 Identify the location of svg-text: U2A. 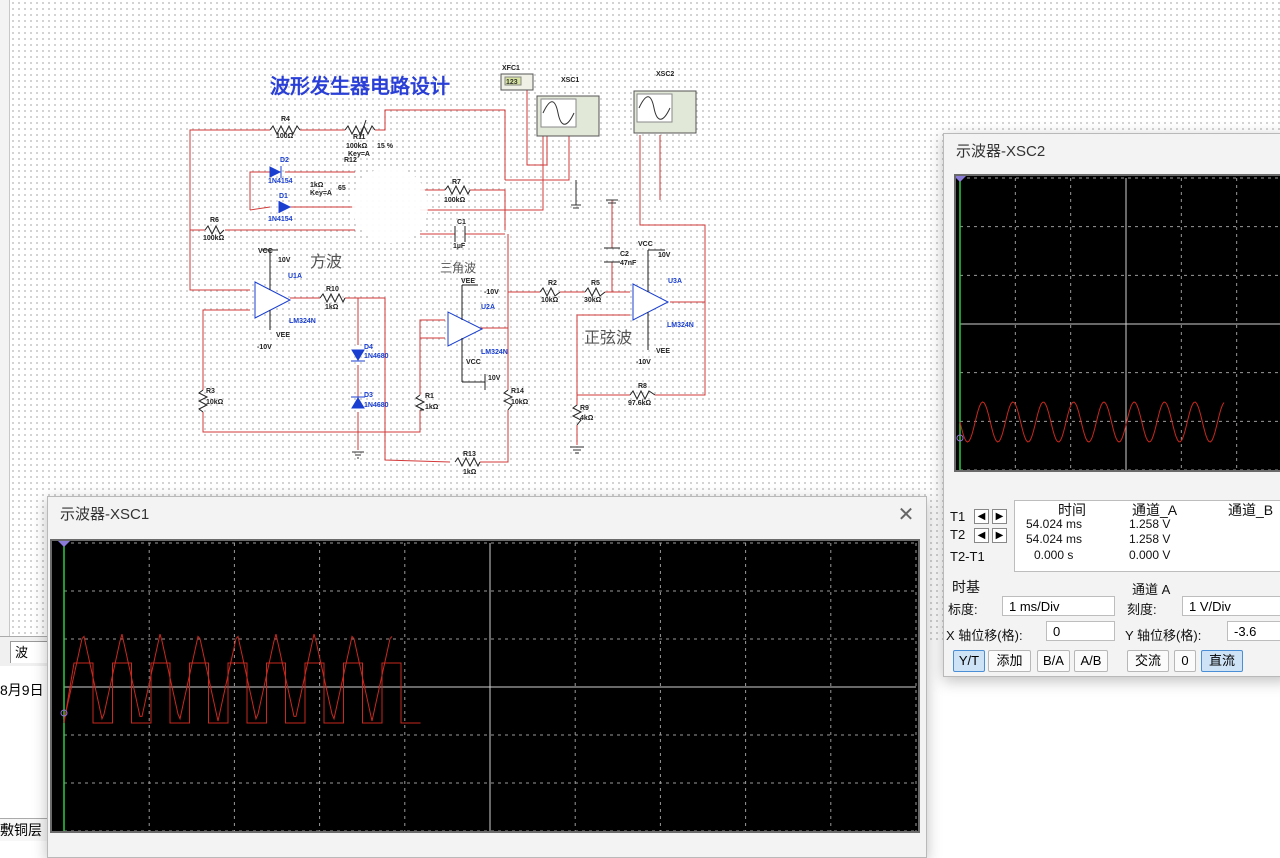
(488, 307).